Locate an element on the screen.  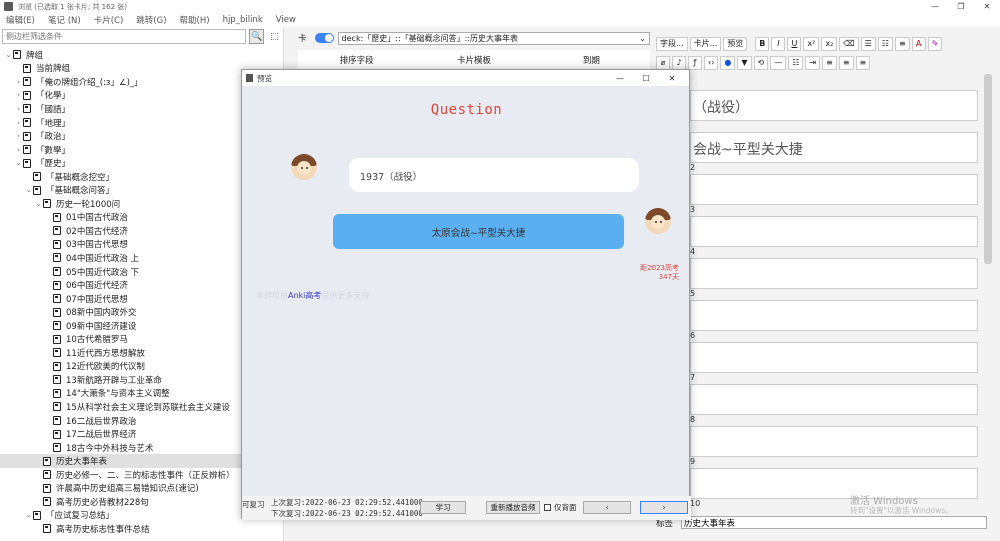
editor-scrollbar is located at coordinates (988, 169).